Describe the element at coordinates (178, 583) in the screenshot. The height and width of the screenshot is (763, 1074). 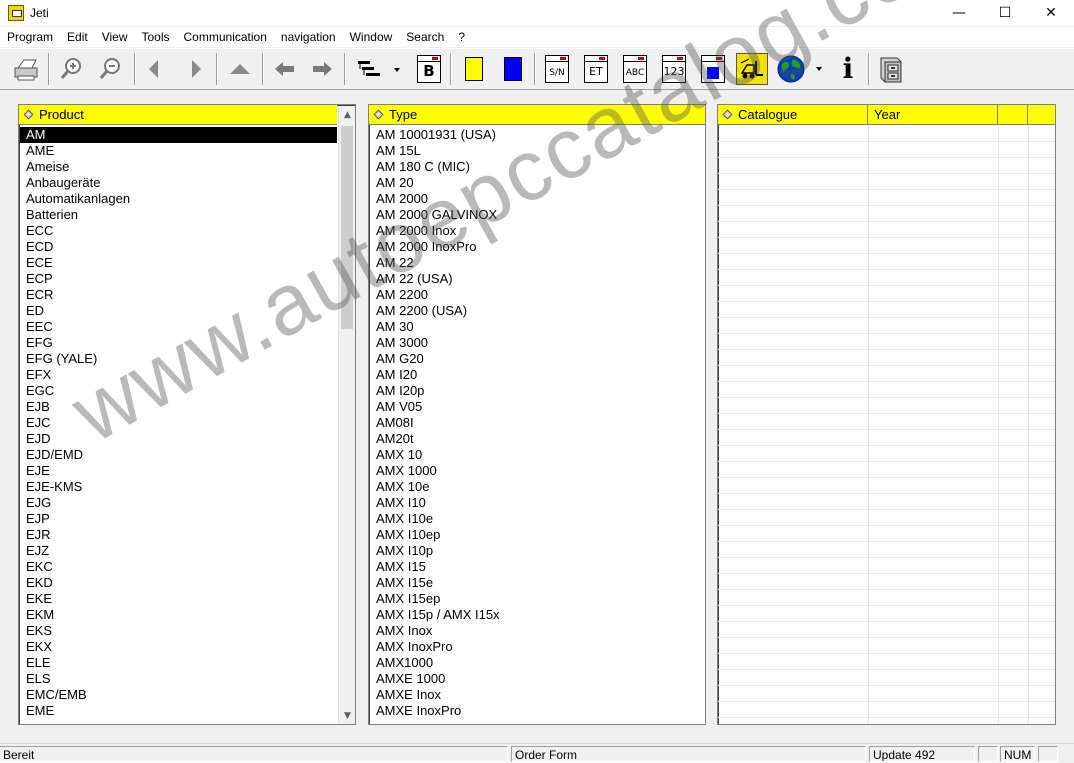
I see `product-list-item: EKD` at that location.